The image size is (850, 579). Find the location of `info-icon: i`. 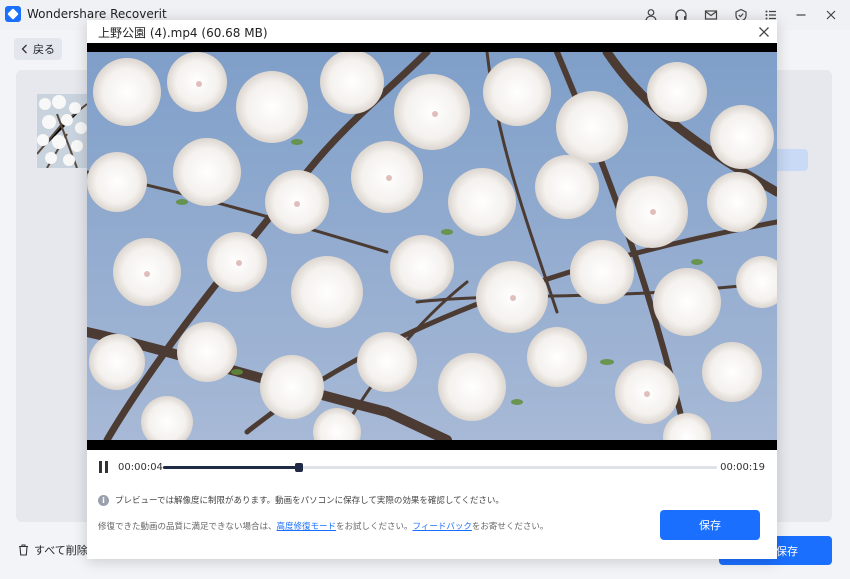

info-icon: i is located at coordinates (103, 500).